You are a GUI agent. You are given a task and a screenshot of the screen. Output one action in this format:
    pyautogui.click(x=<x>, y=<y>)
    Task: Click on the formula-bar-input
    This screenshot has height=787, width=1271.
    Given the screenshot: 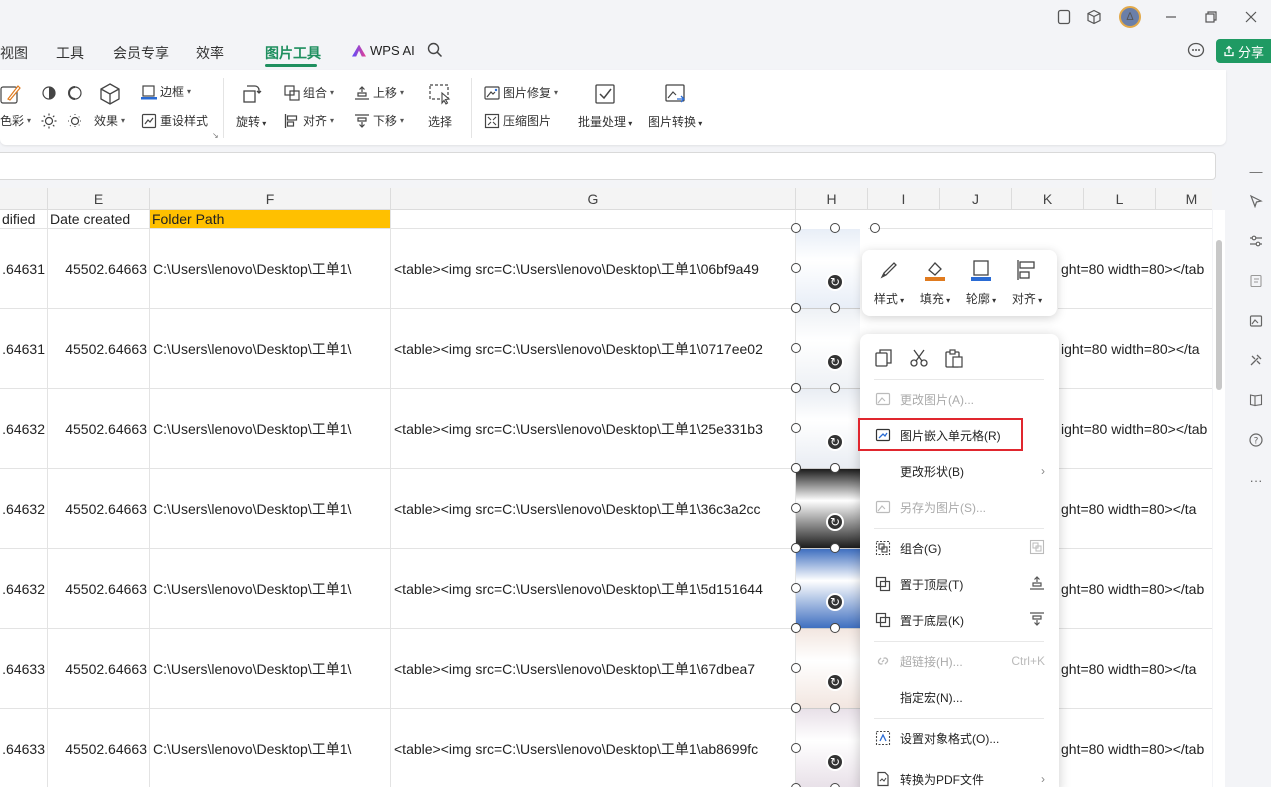 What is the action you would take?
    pyautogui.click(x=608, y=166)
    